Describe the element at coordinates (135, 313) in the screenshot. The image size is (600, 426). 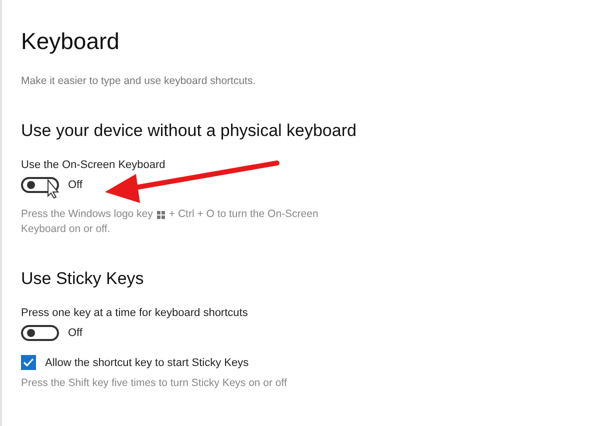
I see `setting-label: Press one key at a time for keyboard shortcuts` at that location.